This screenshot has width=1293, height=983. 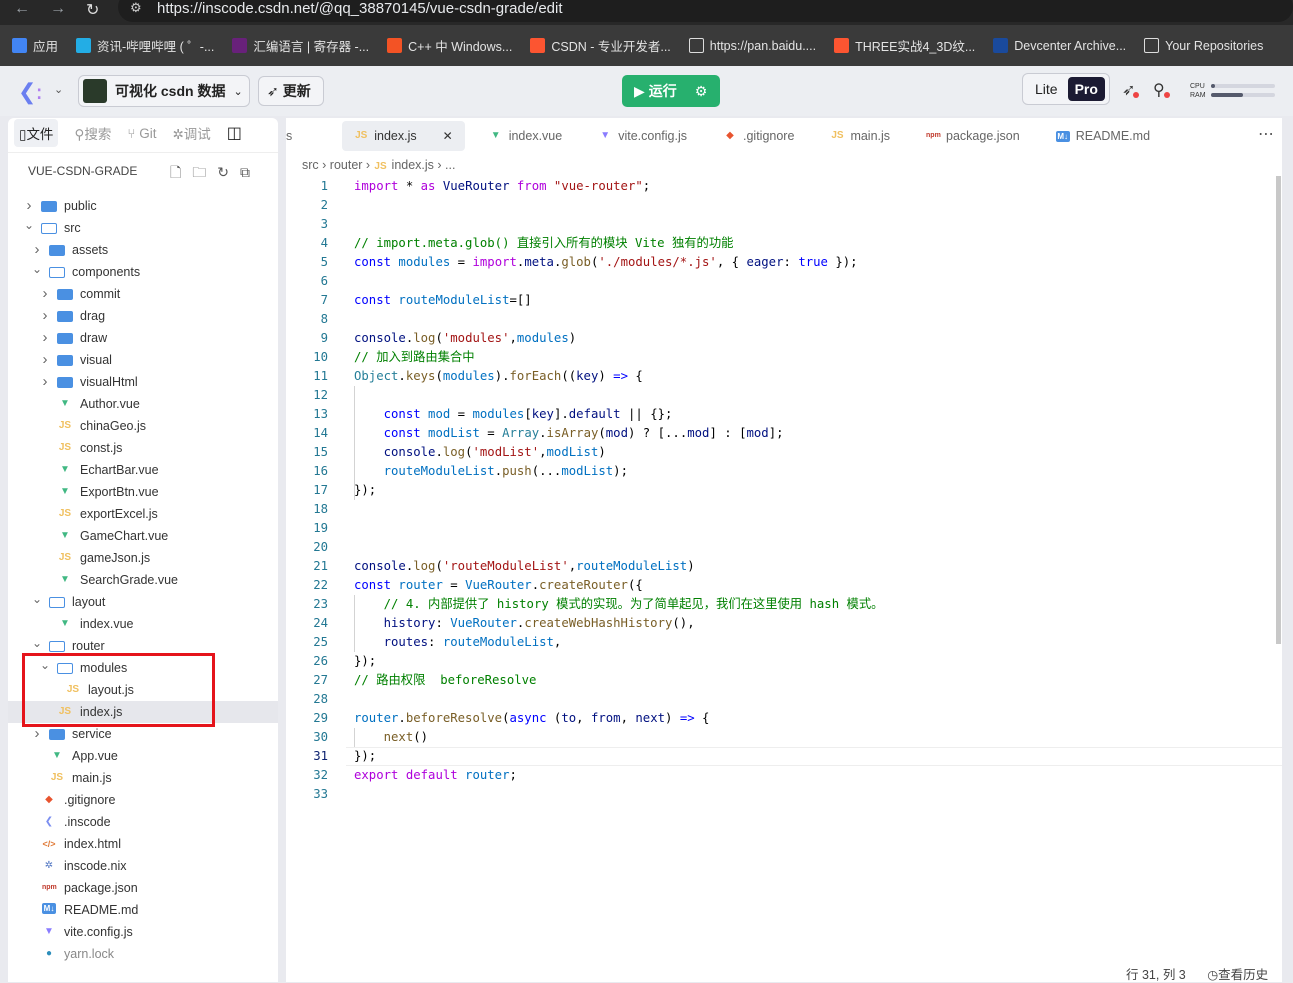 I want to click on tree-item: JS main.js, so click(x=143, y=778).